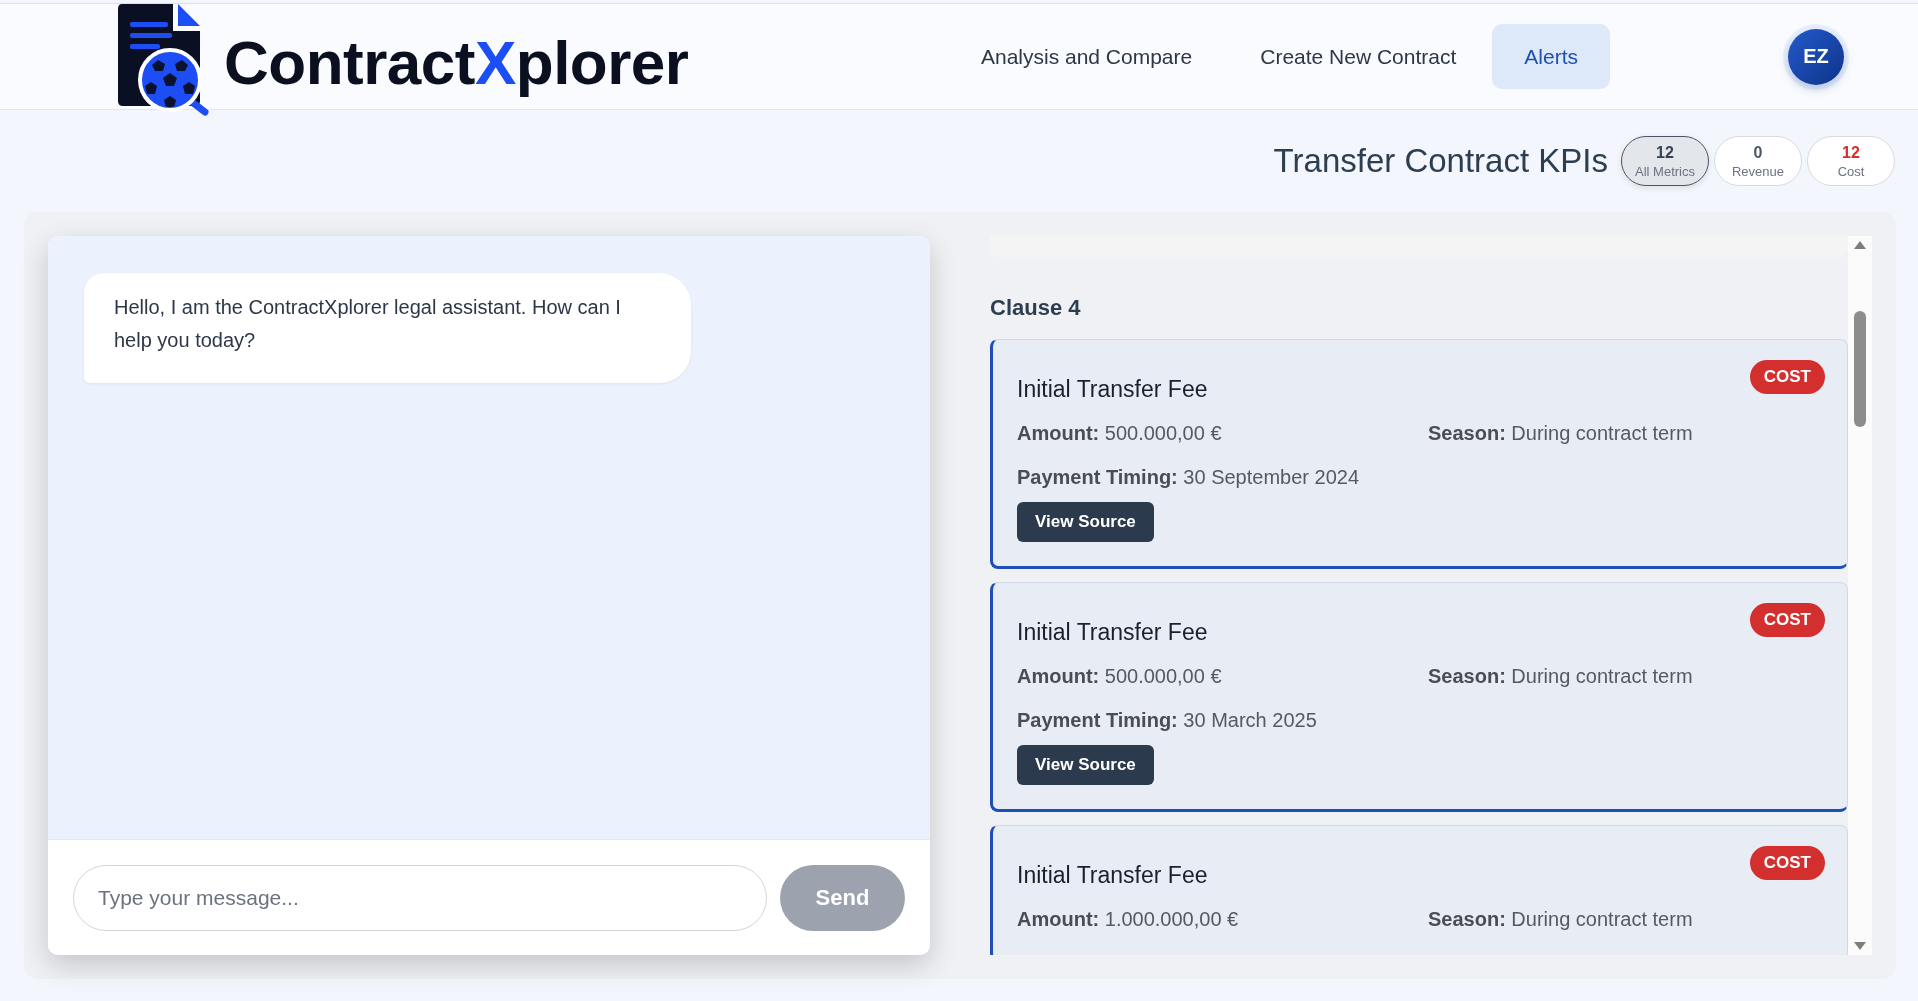 The image size is (1918, 1001). I want to click on filter-pill: 12 Cost, so click(1851, 161).